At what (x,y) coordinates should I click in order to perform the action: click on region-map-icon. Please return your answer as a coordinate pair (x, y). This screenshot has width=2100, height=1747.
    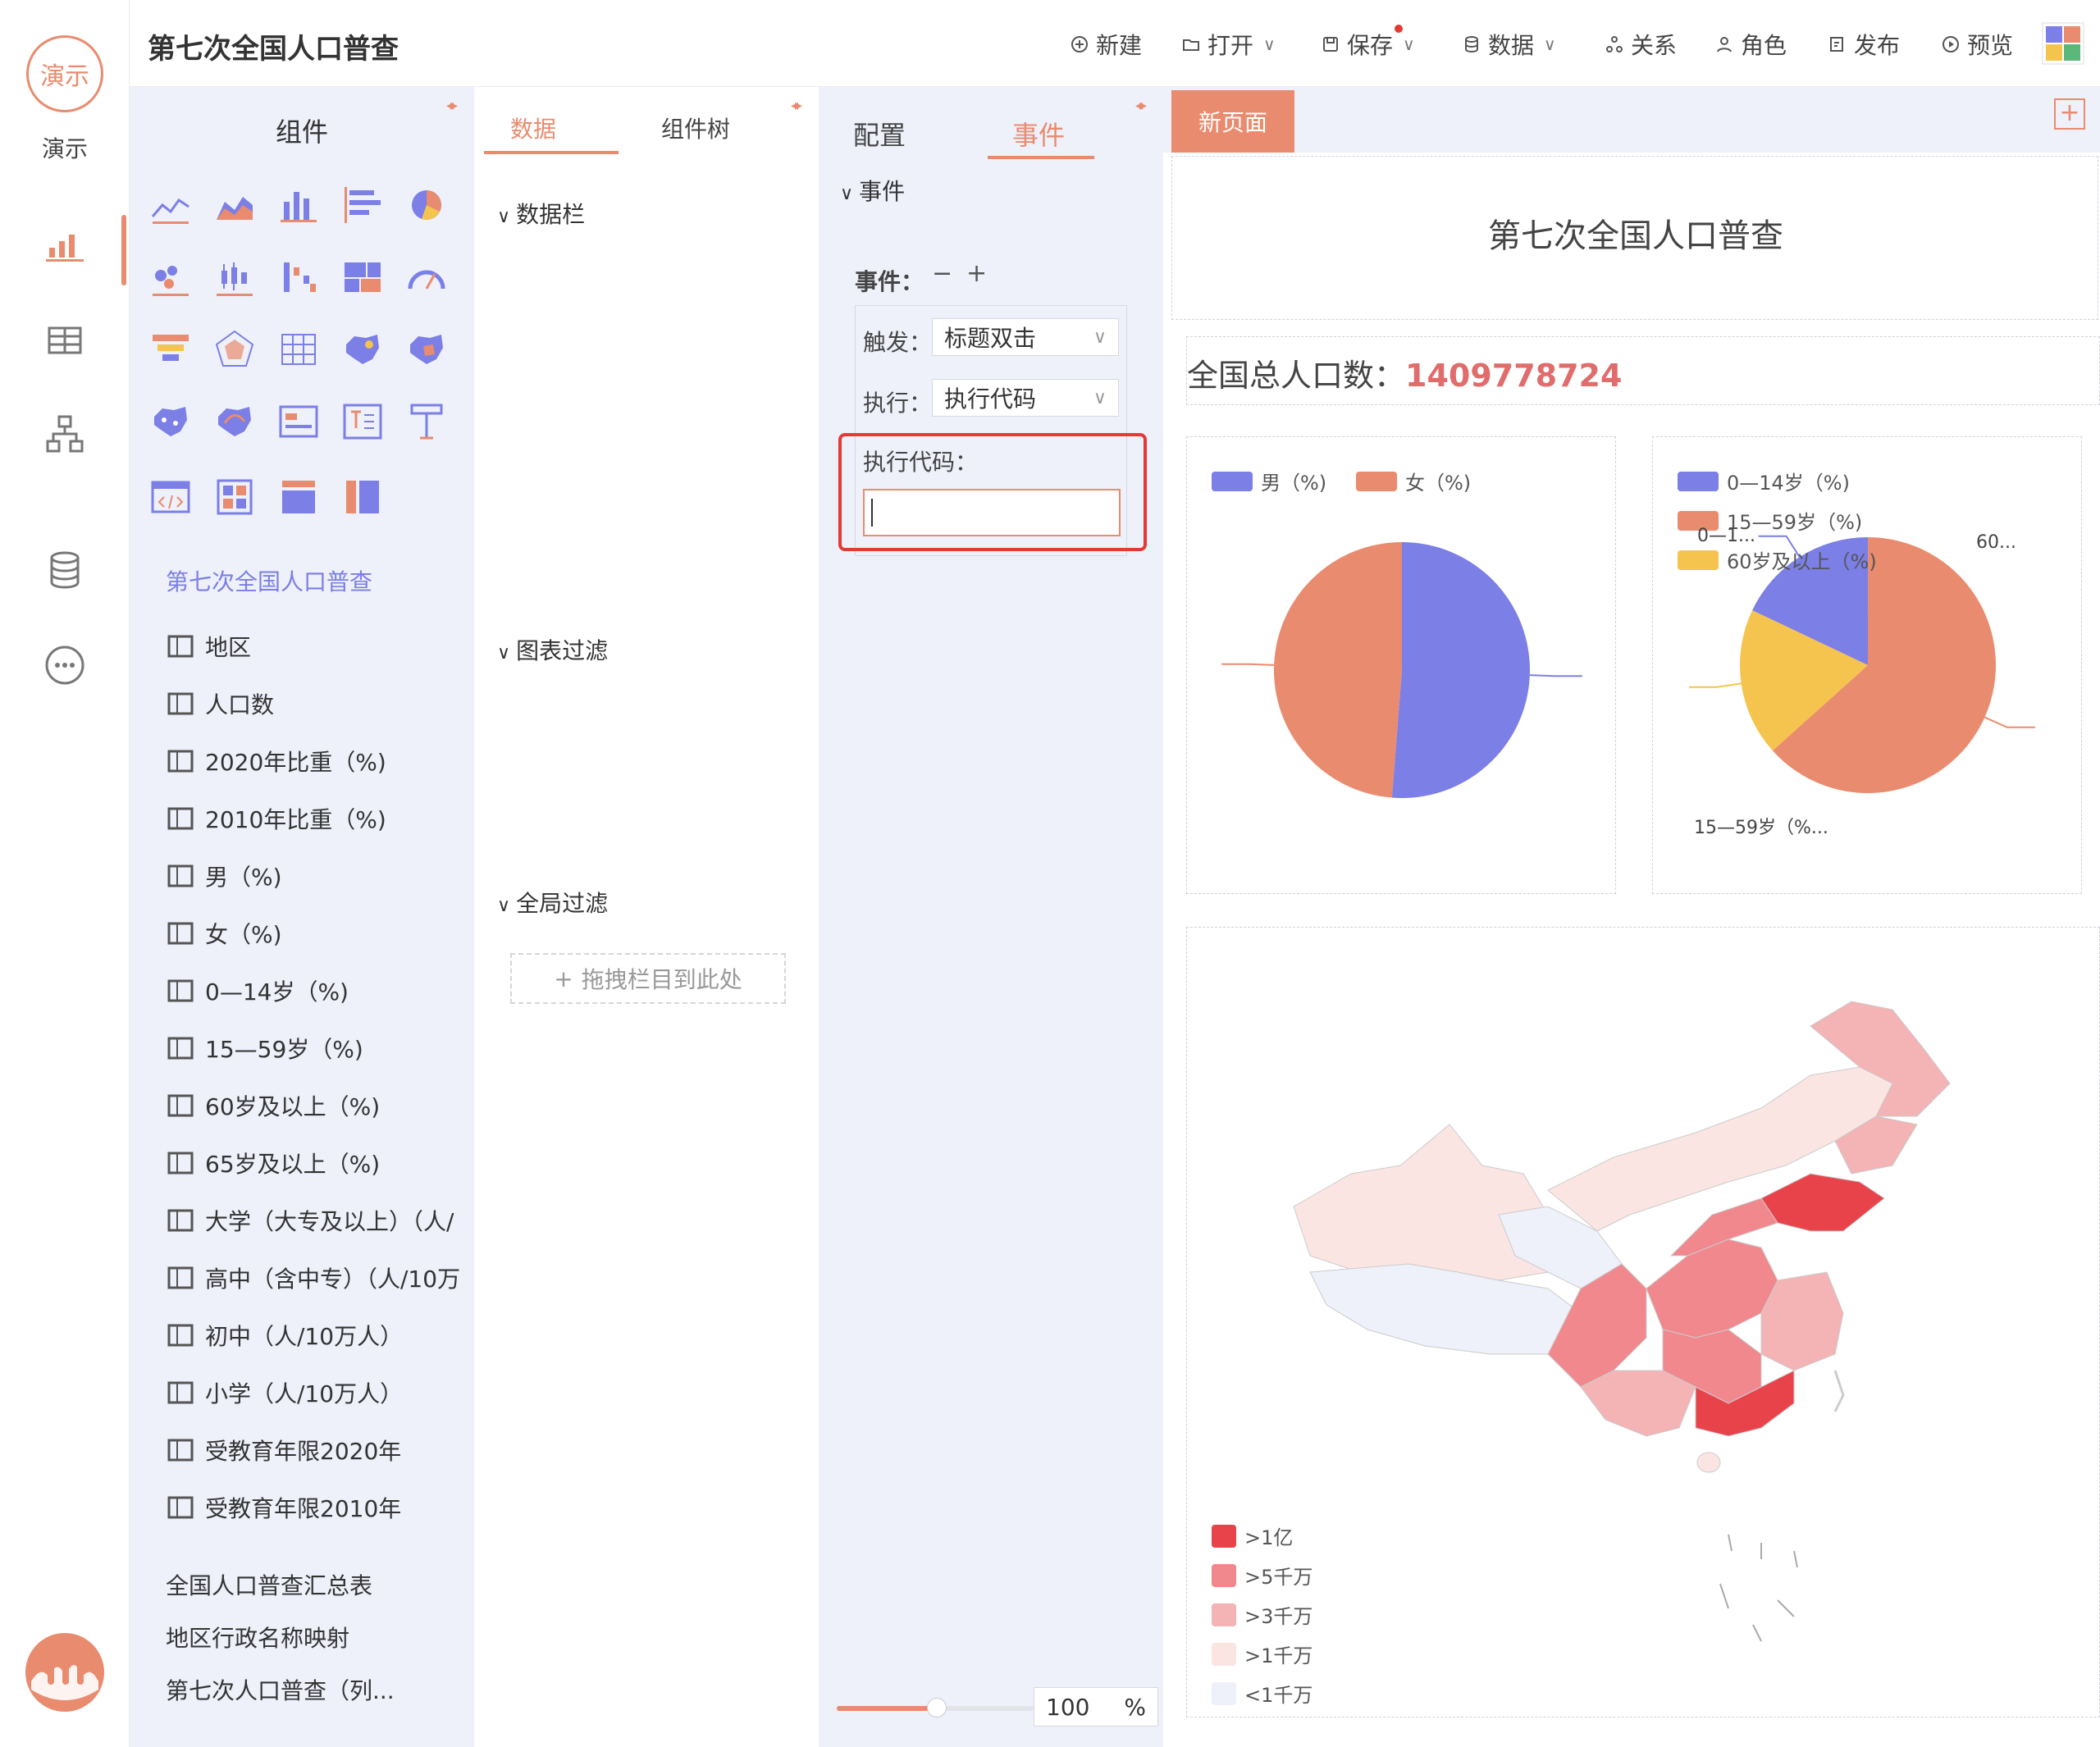
    Looking at the image, I should click on (171, 421).